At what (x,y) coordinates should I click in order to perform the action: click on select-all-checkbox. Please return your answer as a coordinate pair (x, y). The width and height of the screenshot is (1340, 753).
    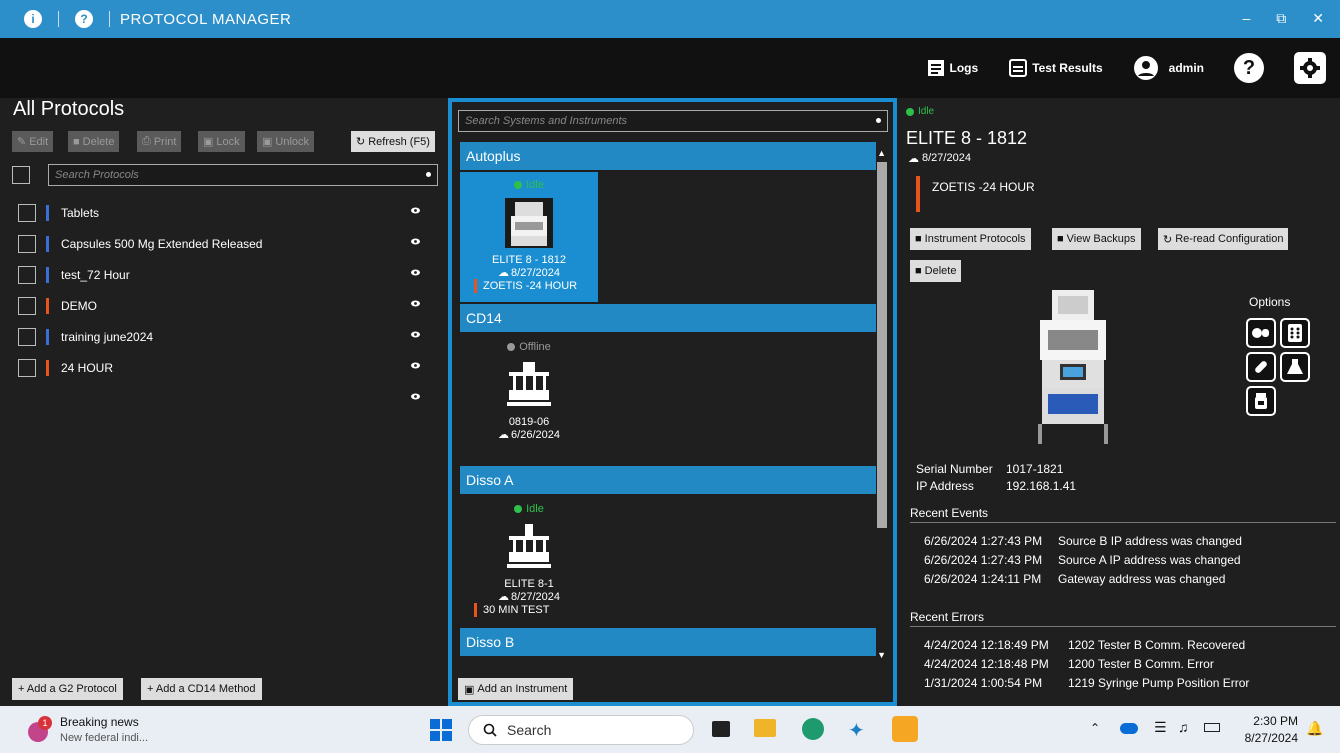
    Looking at the image, I should click on (21, 175).